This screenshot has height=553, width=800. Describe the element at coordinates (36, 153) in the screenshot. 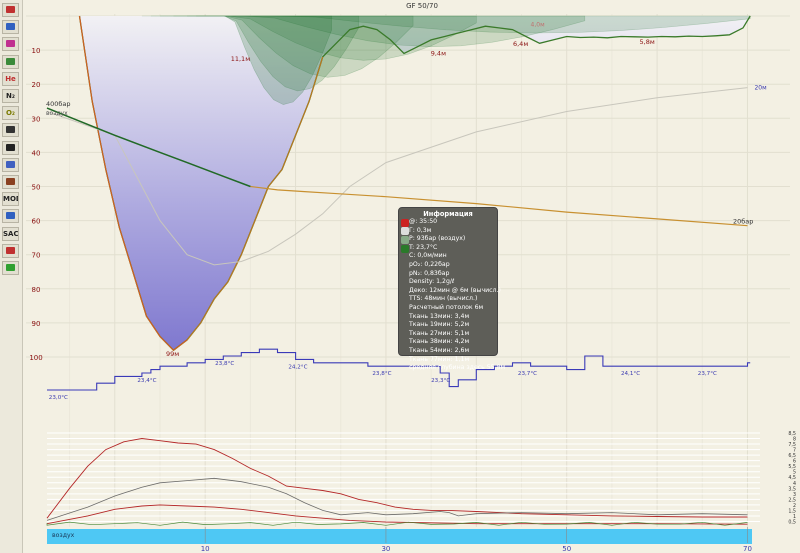

I see `depth-tick-label: 40` at that location.